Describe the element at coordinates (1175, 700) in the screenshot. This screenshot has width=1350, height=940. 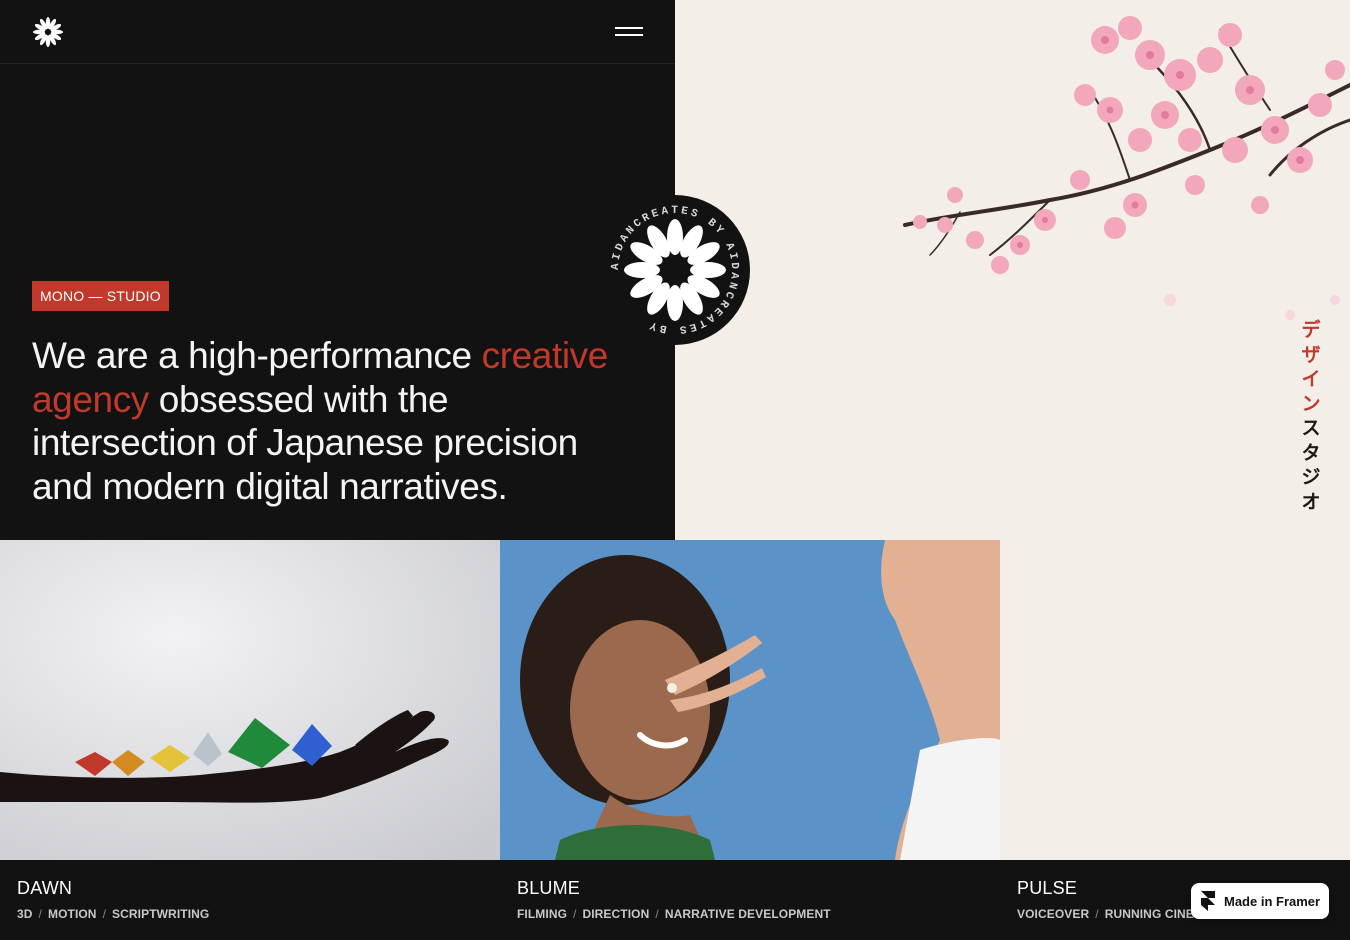
I see `project-image-pulse` at that location.